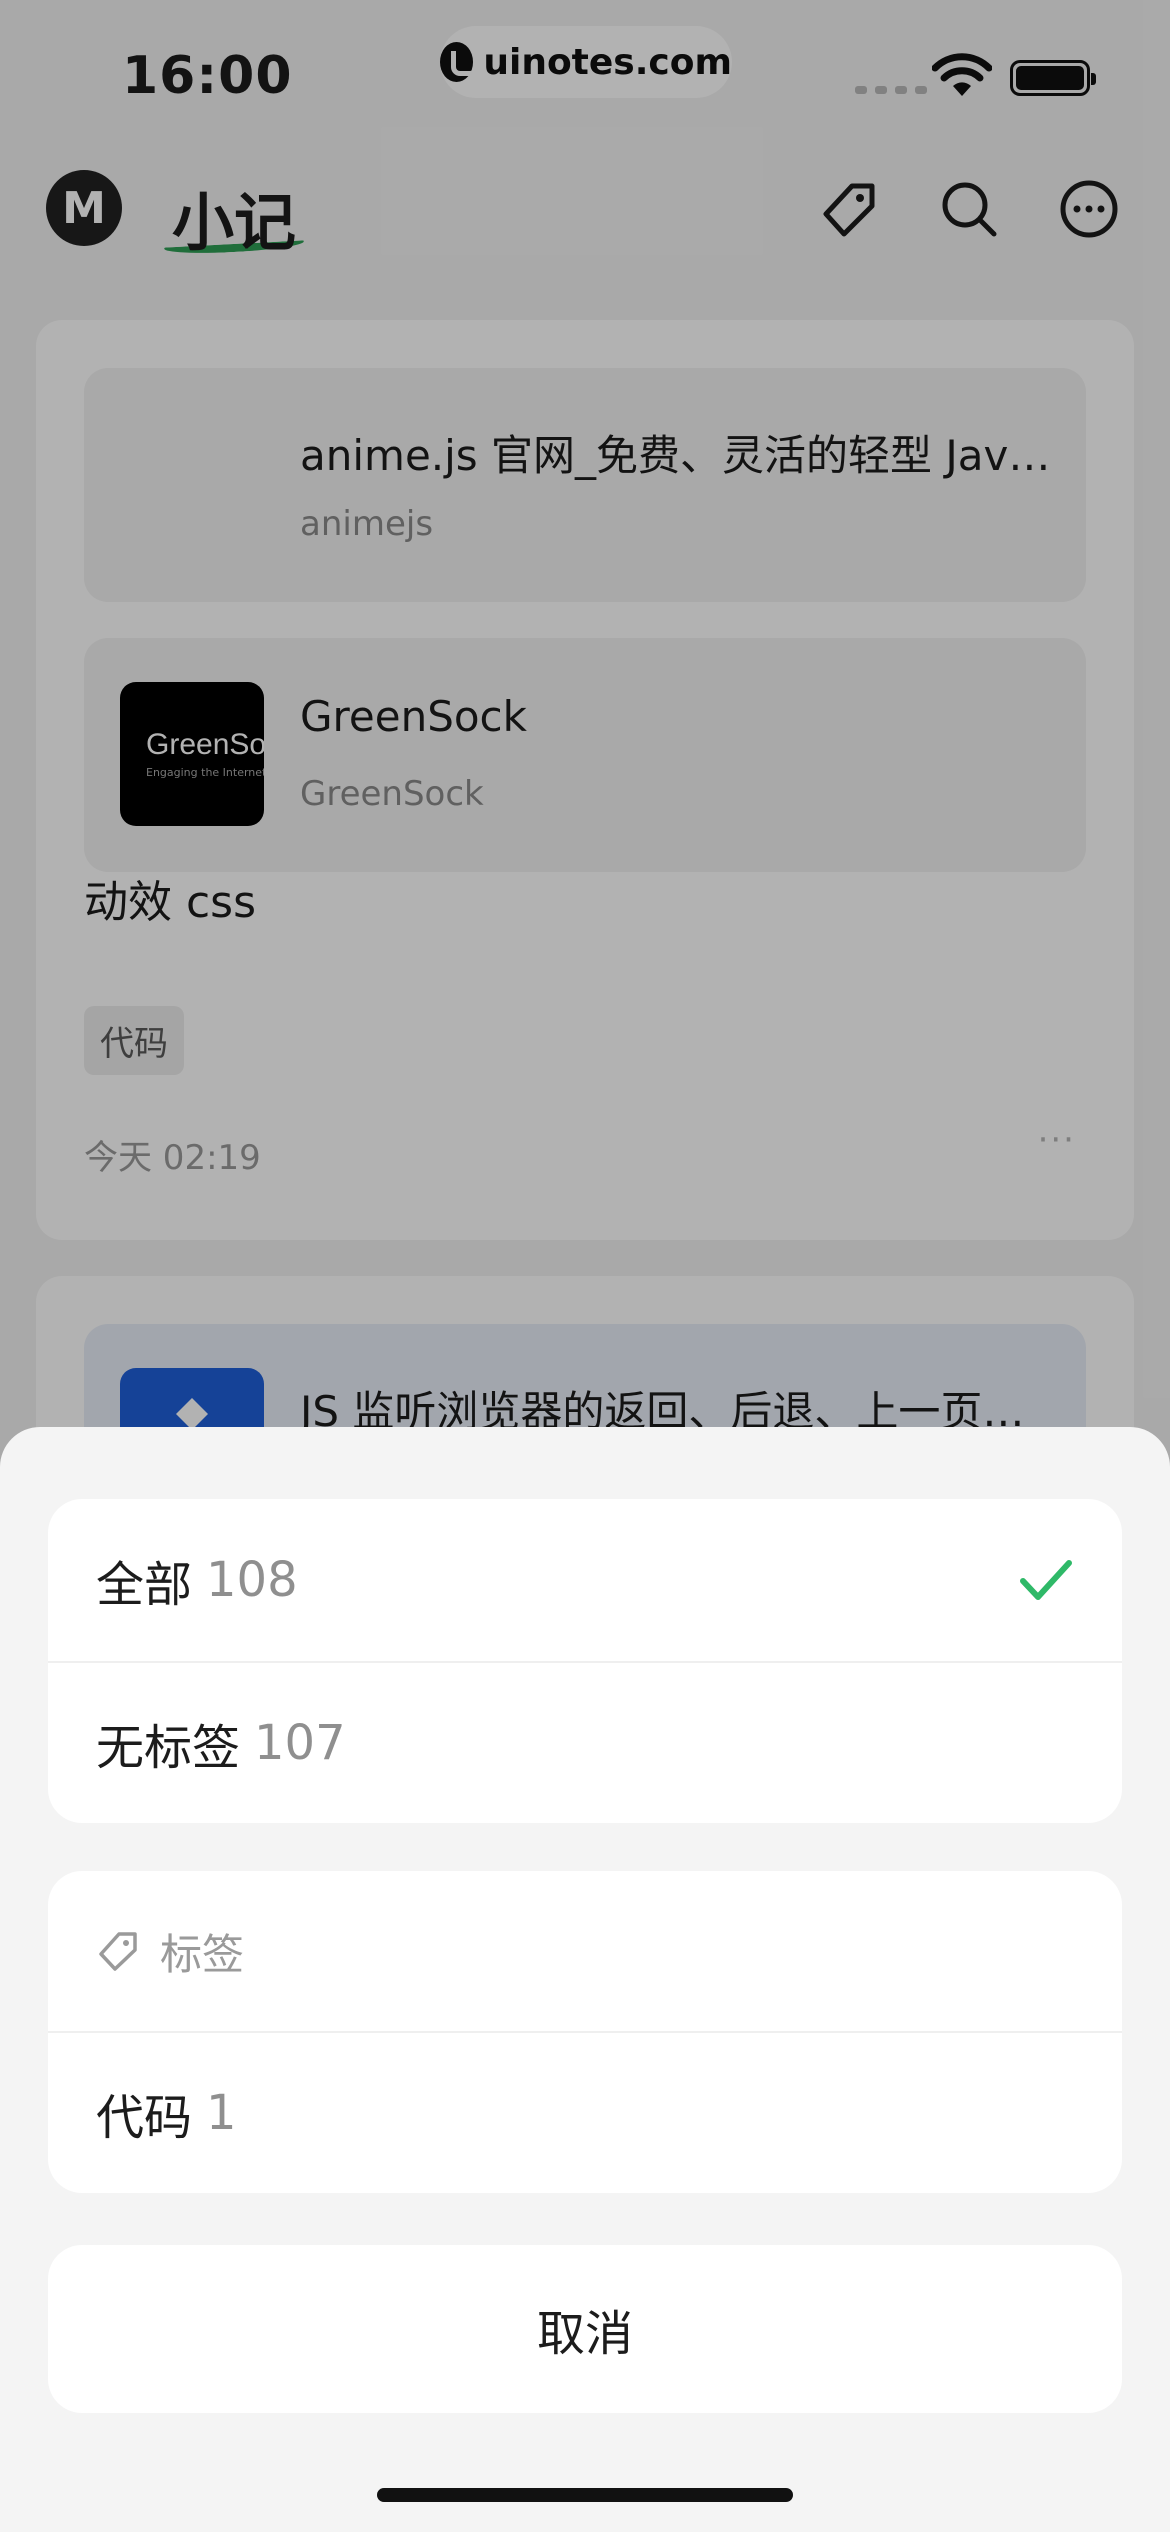 The image size is (1170, 2532). I want to click on tags-header: 标签, so click(585, 1951).